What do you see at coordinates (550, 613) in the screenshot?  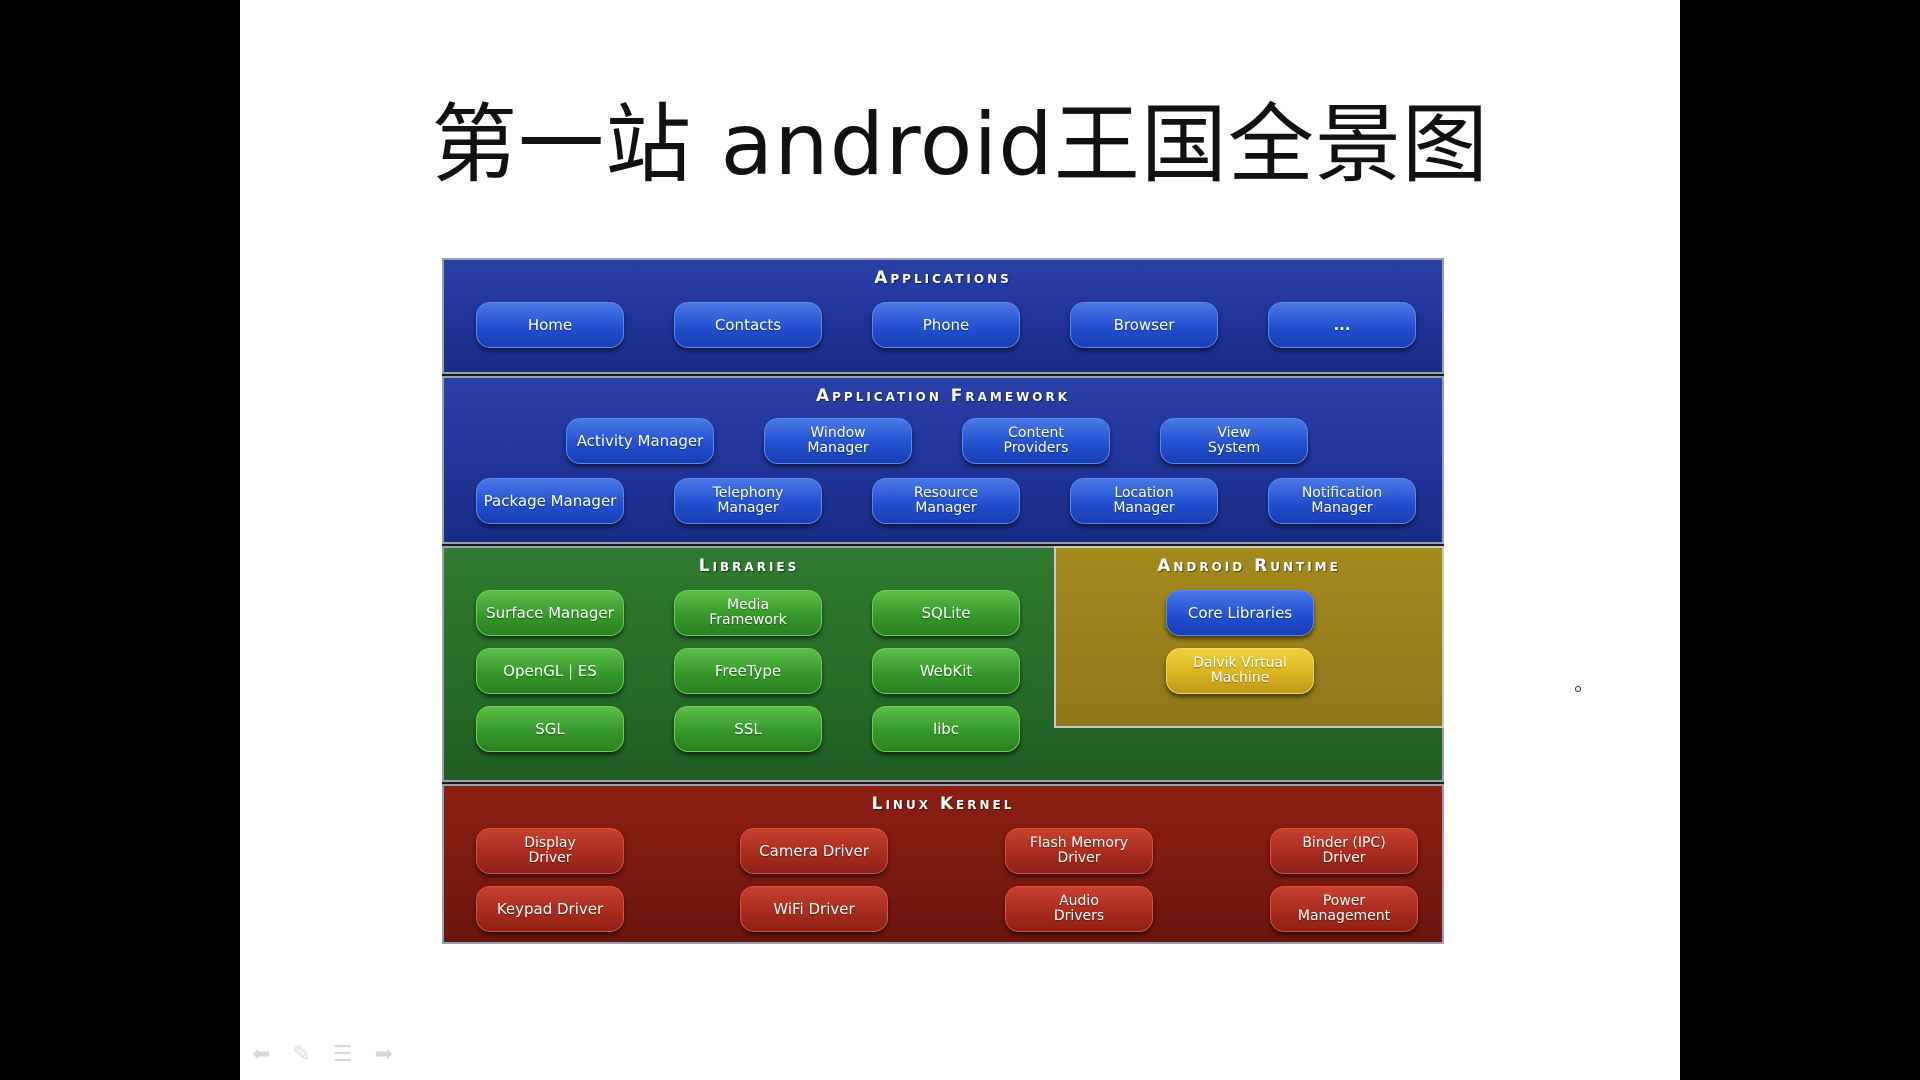 I see `lib-surface-manager: Surface Manager` at bounding box center [550, 613].